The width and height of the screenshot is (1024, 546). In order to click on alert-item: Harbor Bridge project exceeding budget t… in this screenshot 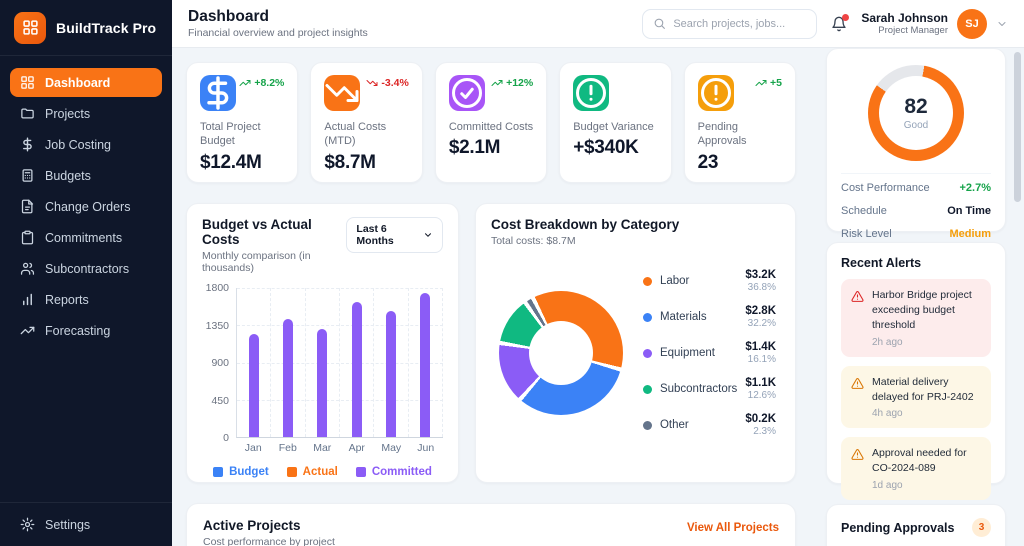, I will do `click(916, 318)`.